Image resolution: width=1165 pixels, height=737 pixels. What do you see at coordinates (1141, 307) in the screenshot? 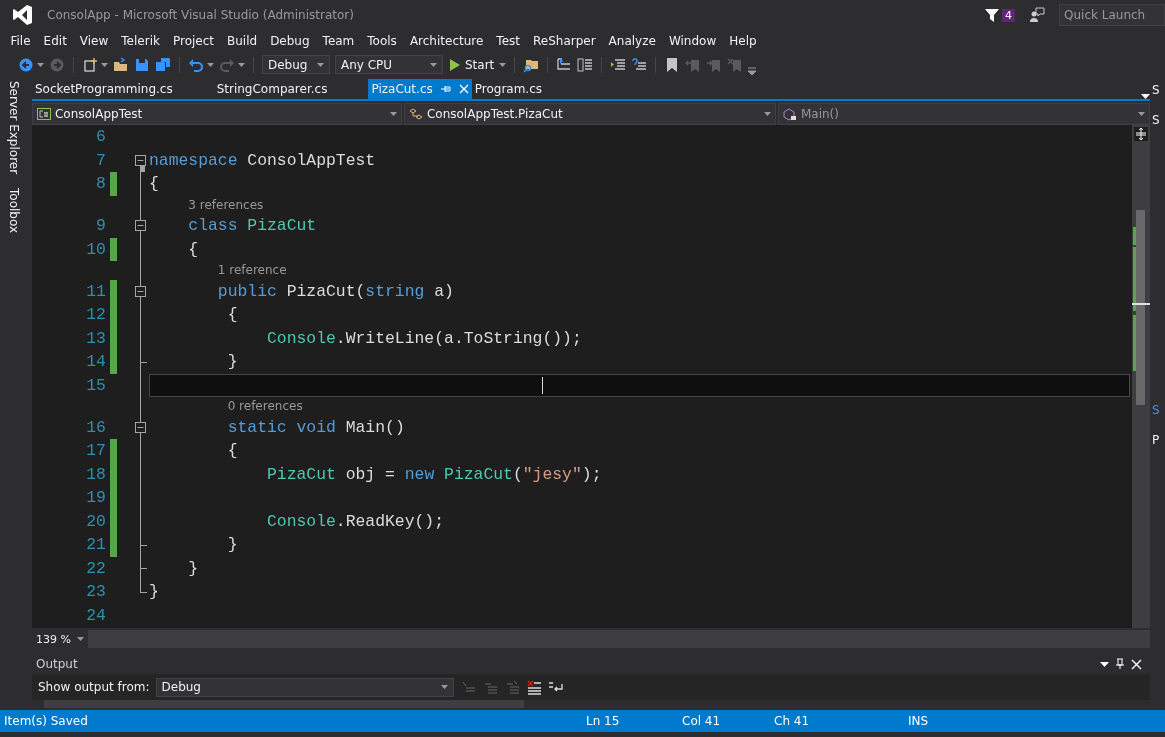
I see `scrollbar-thumb` at bounding box center [1141, 307].